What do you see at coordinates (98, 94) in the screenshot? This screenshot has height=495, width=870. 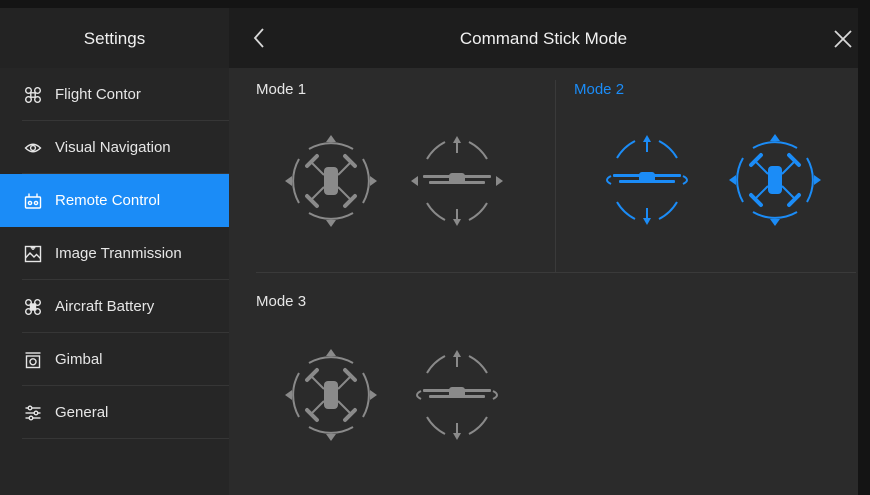 I see `sidebar-item-label: Flight Contor` at bounding box center [98, 94].